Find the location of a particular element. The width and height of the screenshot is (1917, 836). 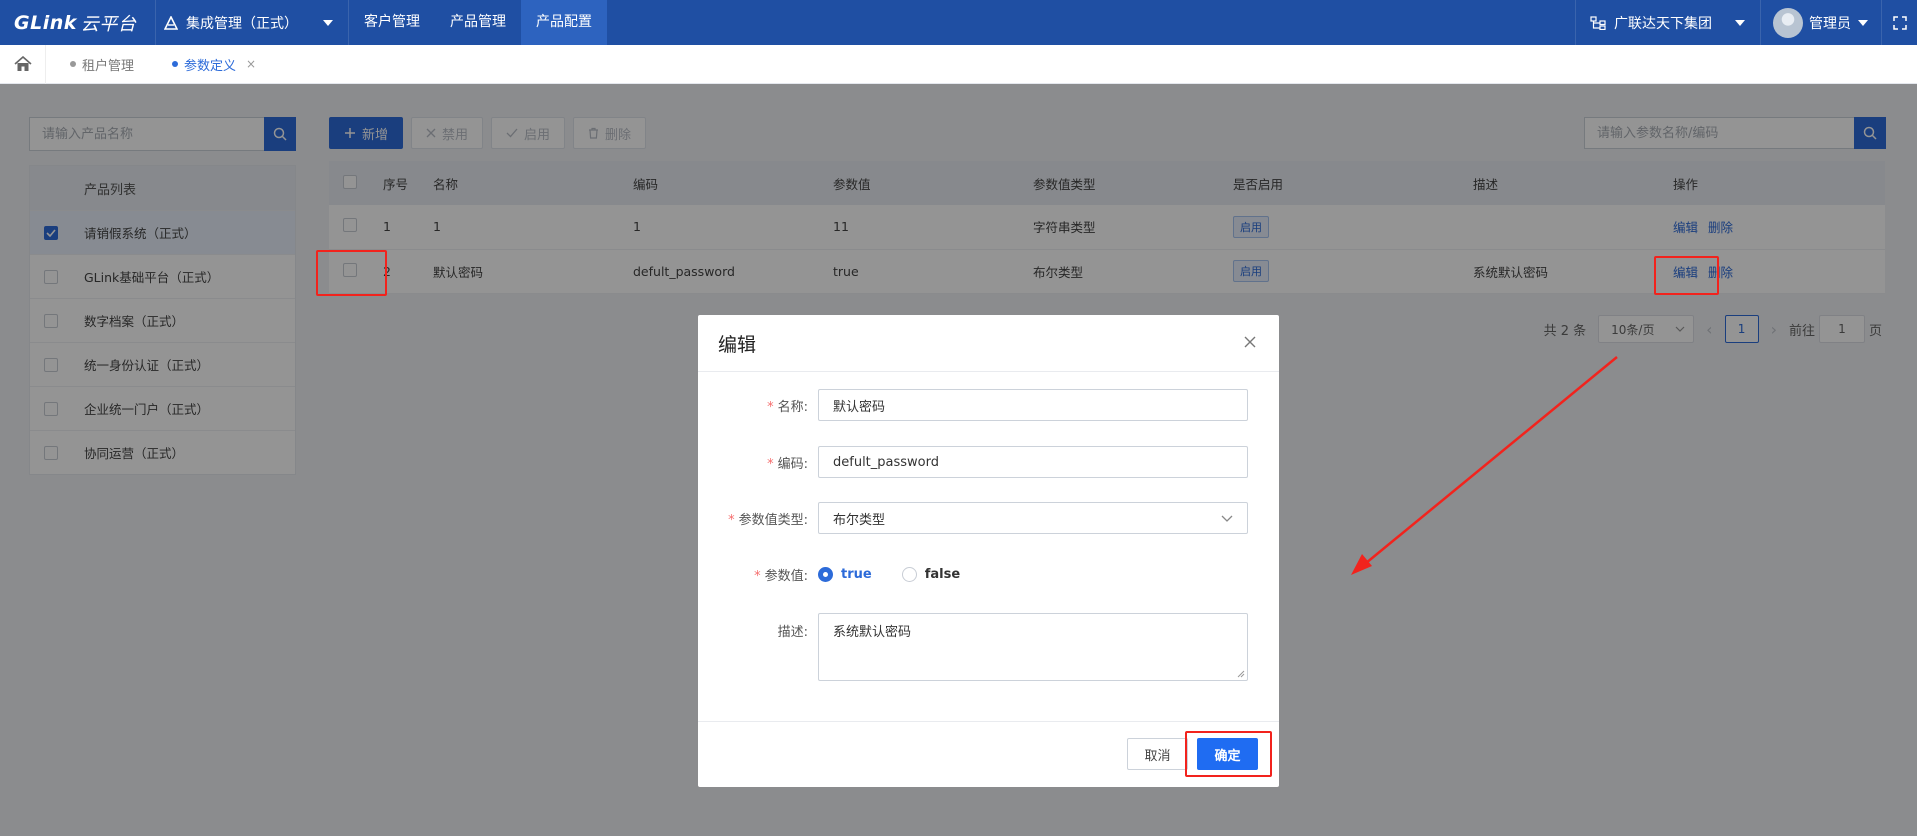

home-button is located at coordinates (23, 64).